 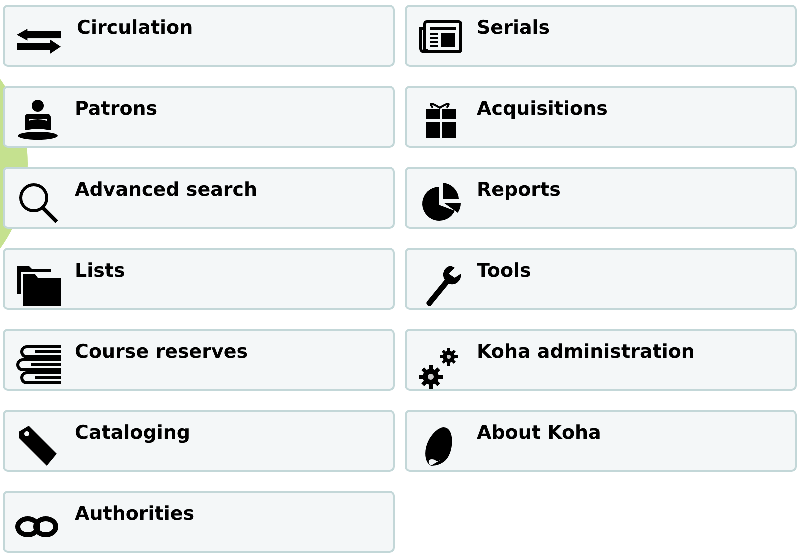 I want to click on module-tile: Koha administration, so click(x=601, y=360).